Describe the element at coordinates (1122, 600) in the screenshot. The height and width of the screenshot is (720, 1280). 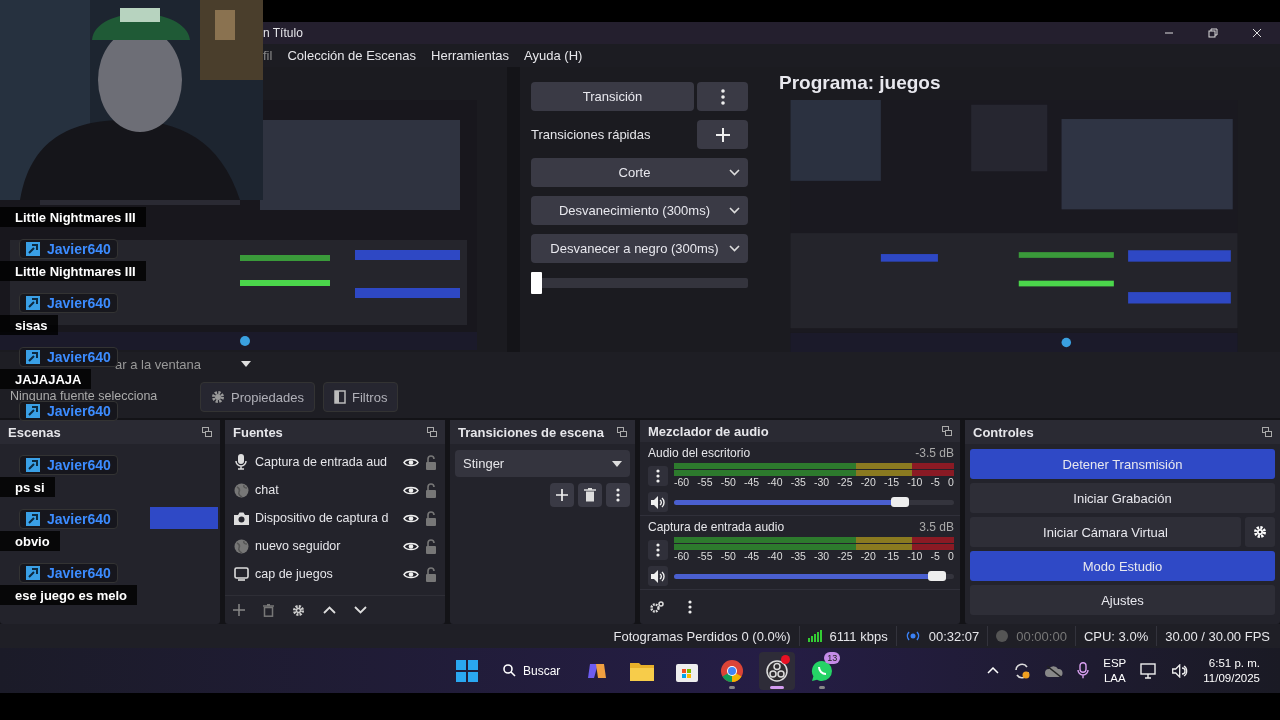
I see `control-button: Ajustes` at that location.